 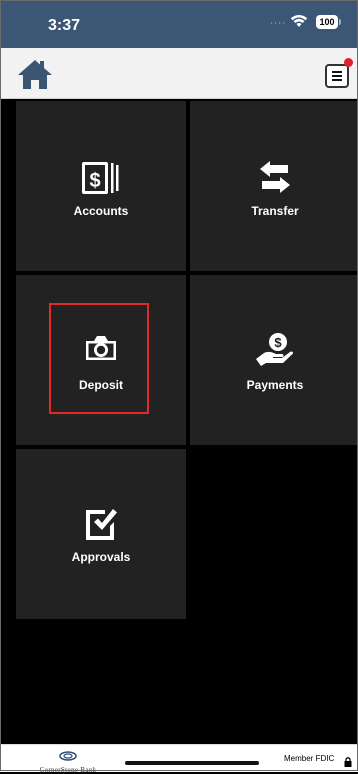 I want to click on house-icon, so click(x=35, y=74).